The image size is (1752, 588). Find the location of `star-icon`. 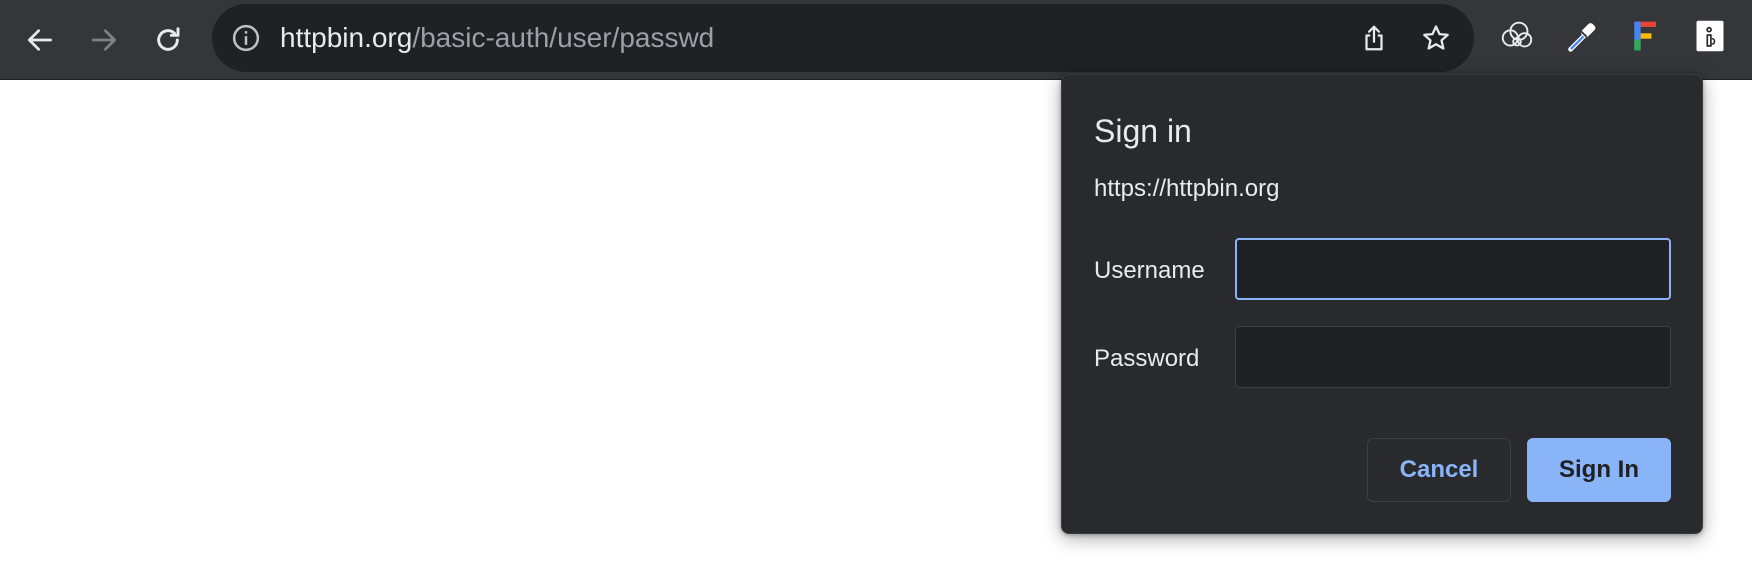

star-icon is located at coordinates (1436, 38).